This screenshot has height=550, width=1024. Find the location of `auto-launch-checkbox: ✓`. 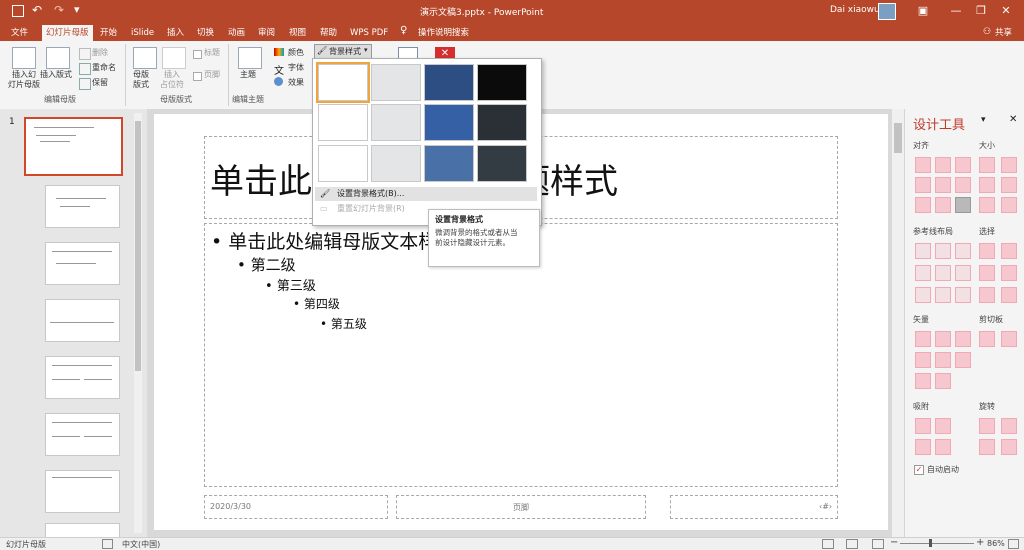

auto-launch-checkbox: ✓ is located at coordinates (919, 470).